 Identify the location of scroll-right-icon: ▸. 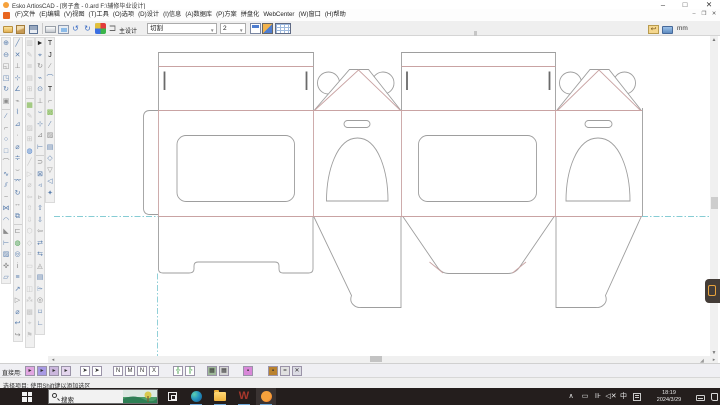
(714, 359).